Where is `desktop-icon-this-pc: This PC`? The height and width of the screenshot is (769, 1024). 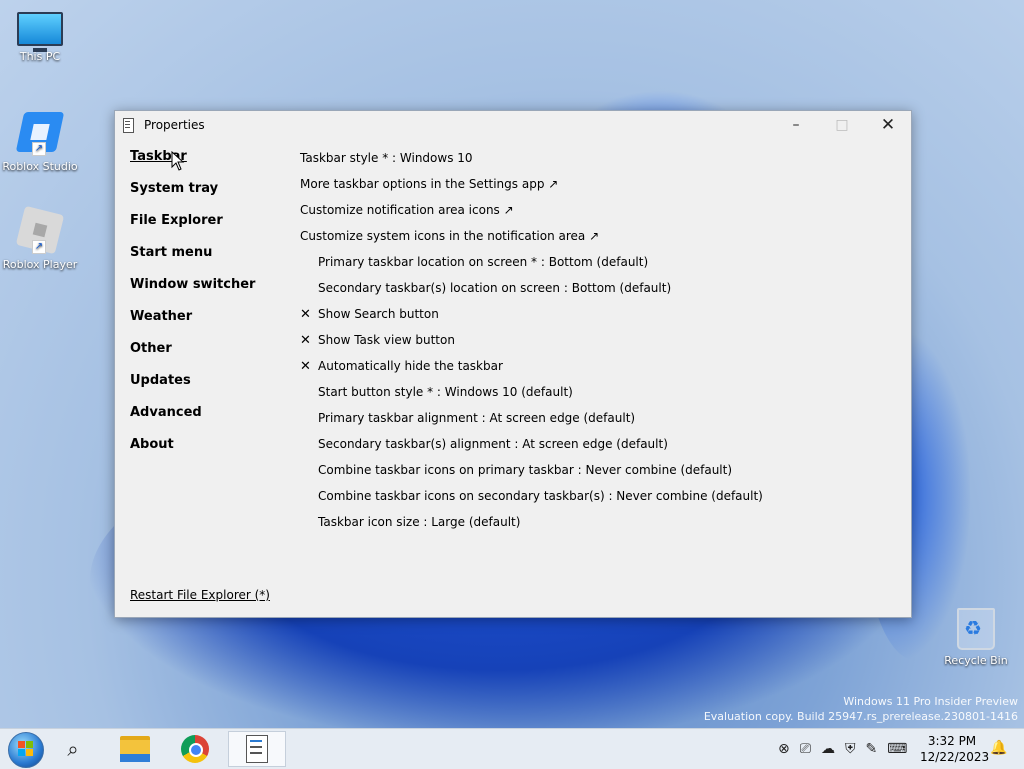
desktop-icon-this-pc: This PC is located at coordinates (40, 37).